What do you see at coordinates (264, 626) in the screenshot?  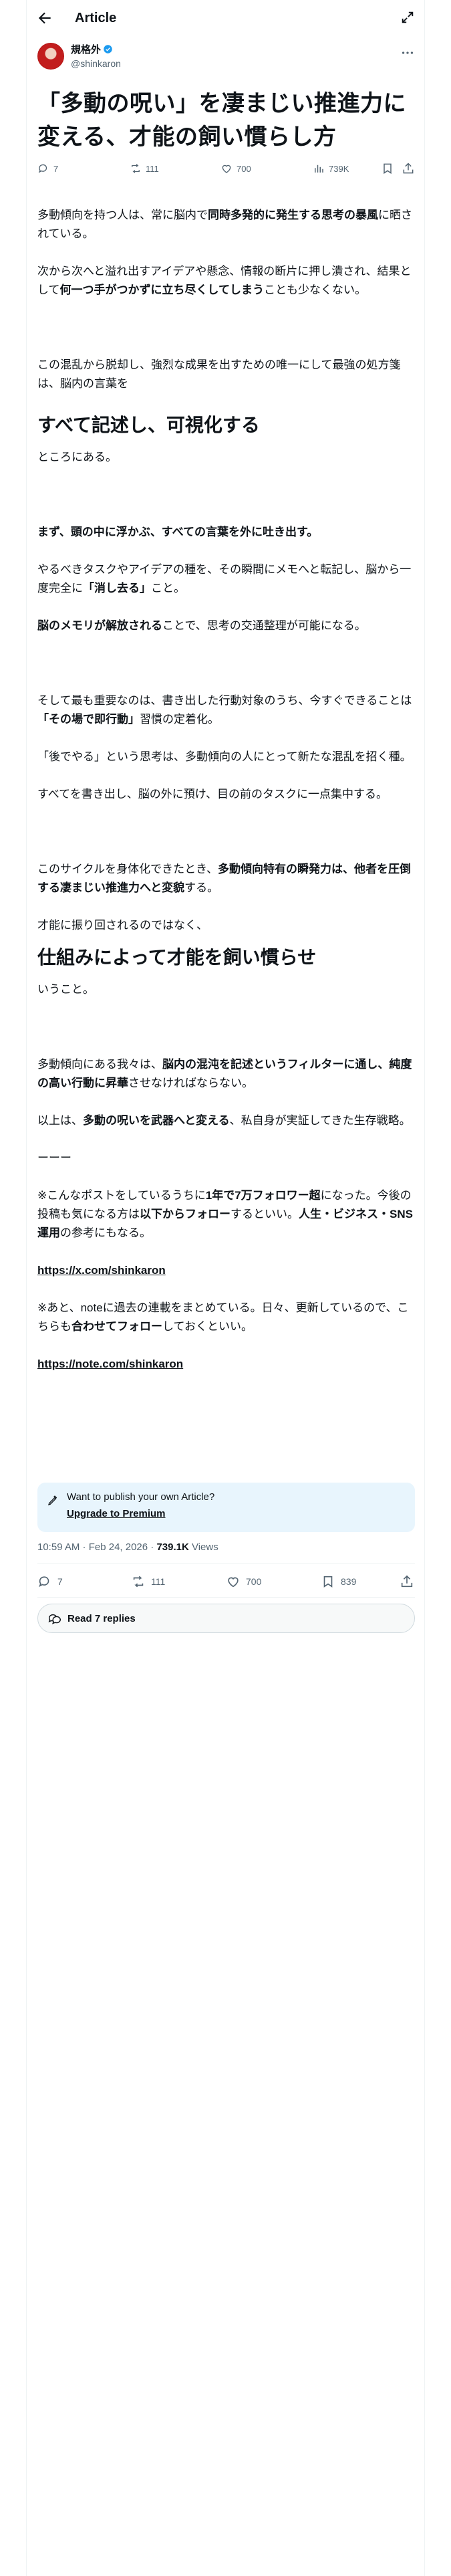 I see `text: ことで、思考の交通整理が可能になる。` at bounding box center [264, 626].